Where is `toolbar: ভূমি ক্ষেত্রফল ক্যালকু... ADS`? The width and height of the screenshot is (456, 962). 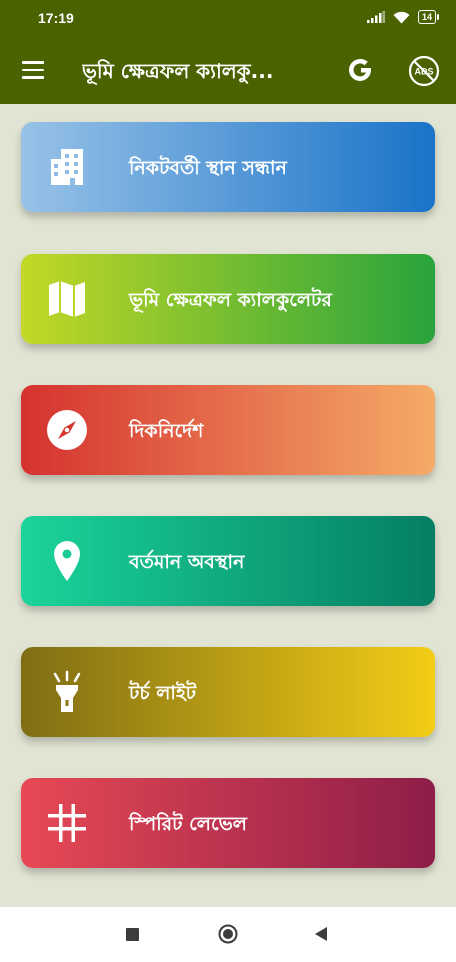
toolbar: ভূমি ক্ষেত্রফল ক্যালকু... ADS is located at coordinates (228, 71).